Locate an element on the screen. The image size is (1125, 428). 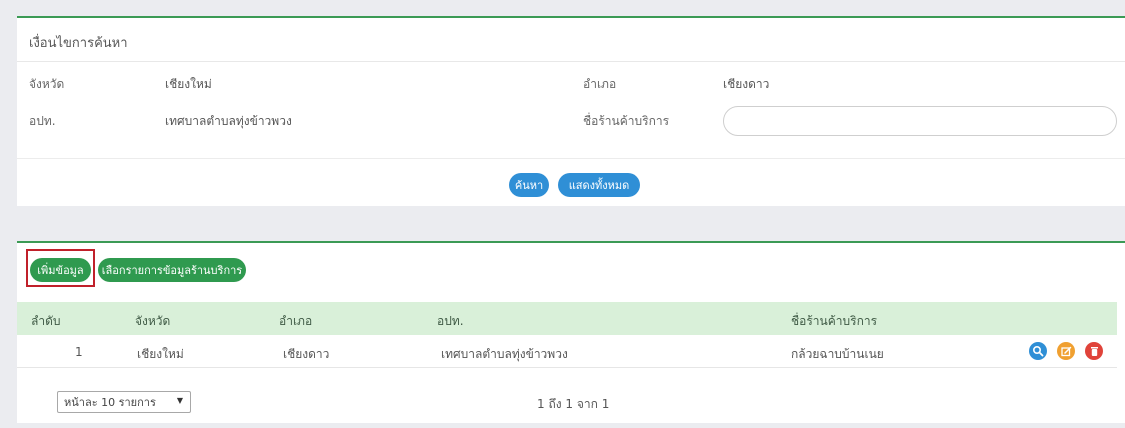
chevron-down-icon: ▼ is located at coordinates (179, 400).